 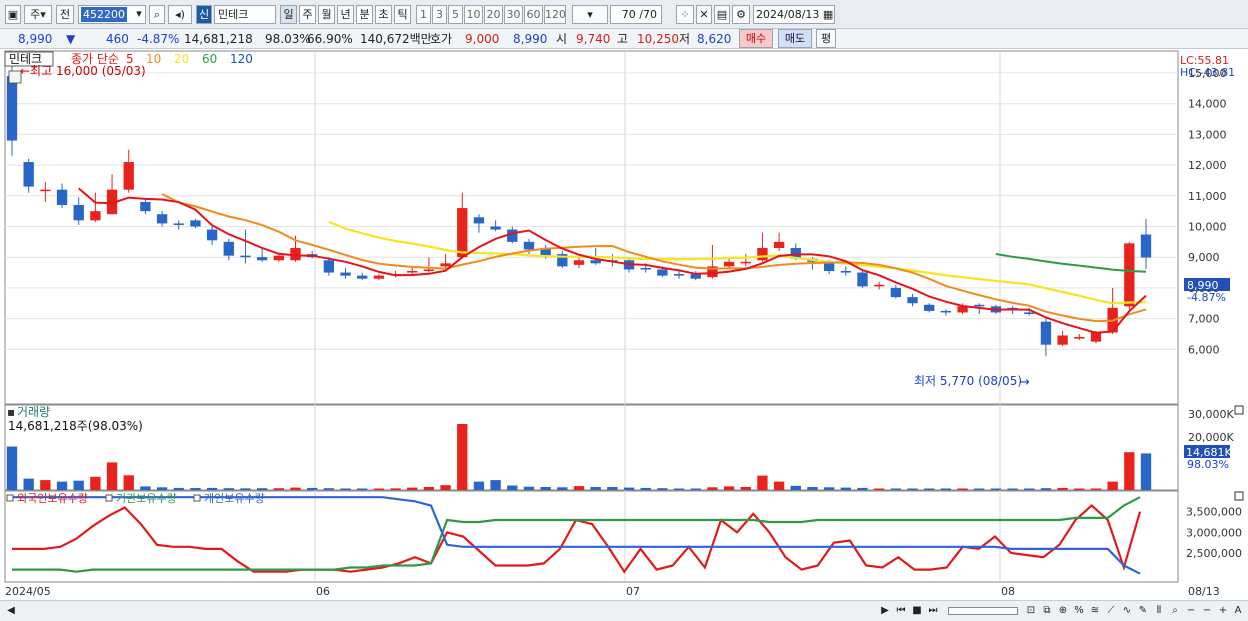 What do you see at coordinates (1223, 611) in the screenshot?
I see `zoom-in-icon: +` at bounding box center [1223, 611].